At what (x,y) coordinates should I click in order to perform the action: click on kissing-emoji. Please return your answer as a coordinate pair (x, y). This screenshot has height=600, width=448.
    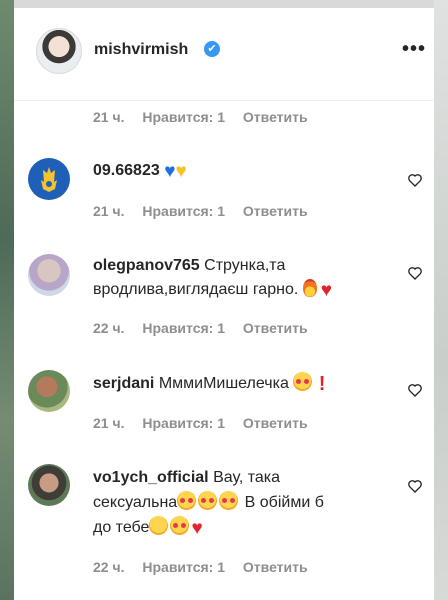
    Looking at the image, I should click on (180, 525).